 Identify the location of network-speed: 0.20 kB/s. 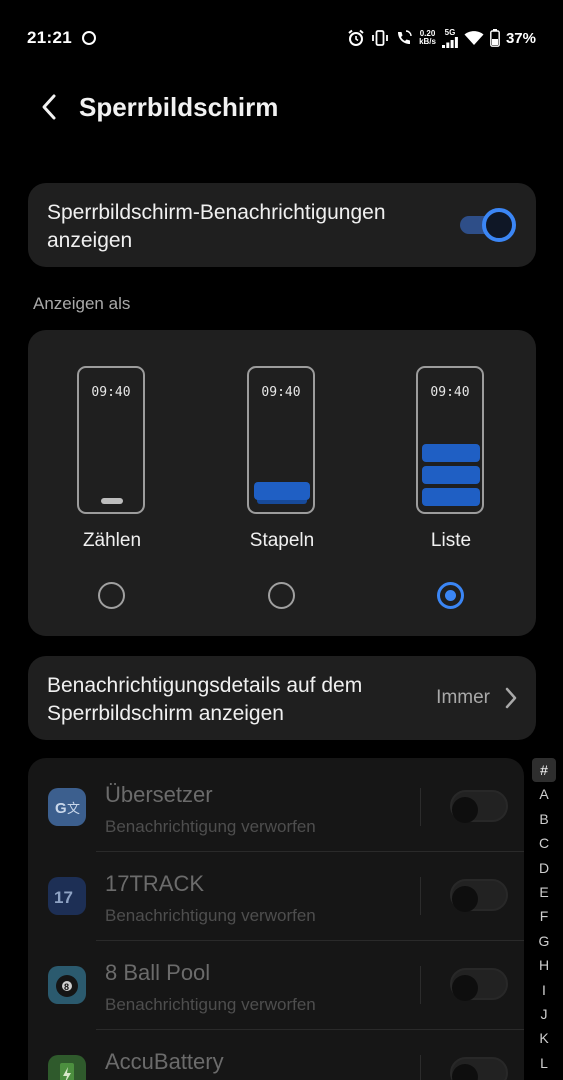
(427, 38).